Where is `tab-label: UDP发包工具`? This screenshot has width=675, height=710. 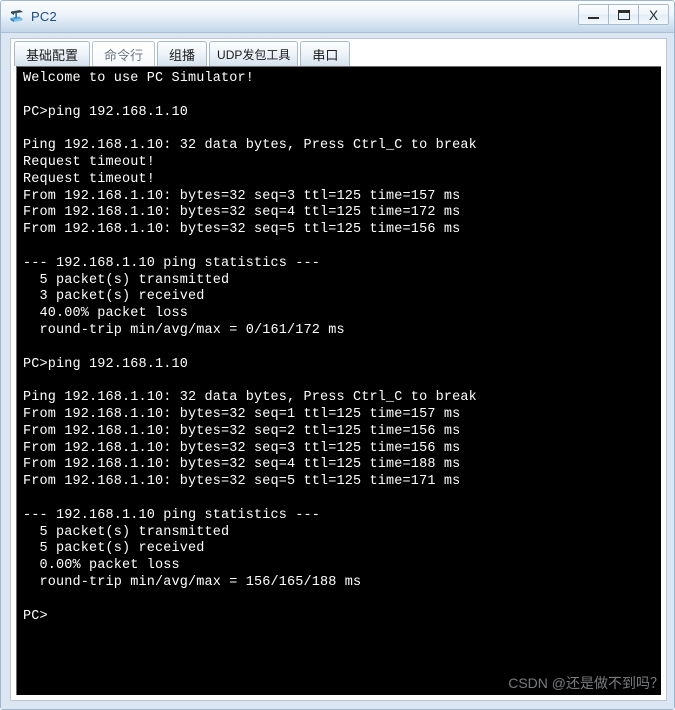 tab-label: UDP发包工具 is located at coordinates (254, 54).